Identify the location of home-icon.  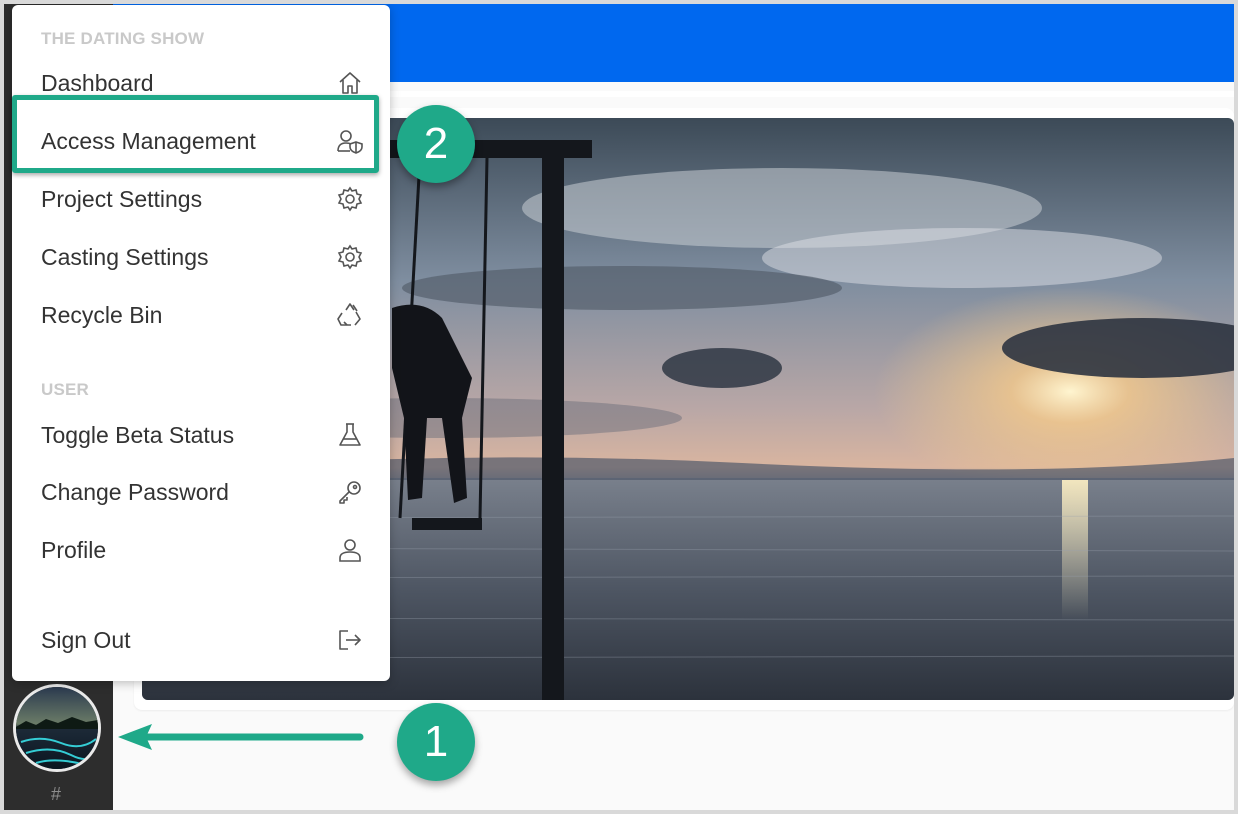
(350, 83).